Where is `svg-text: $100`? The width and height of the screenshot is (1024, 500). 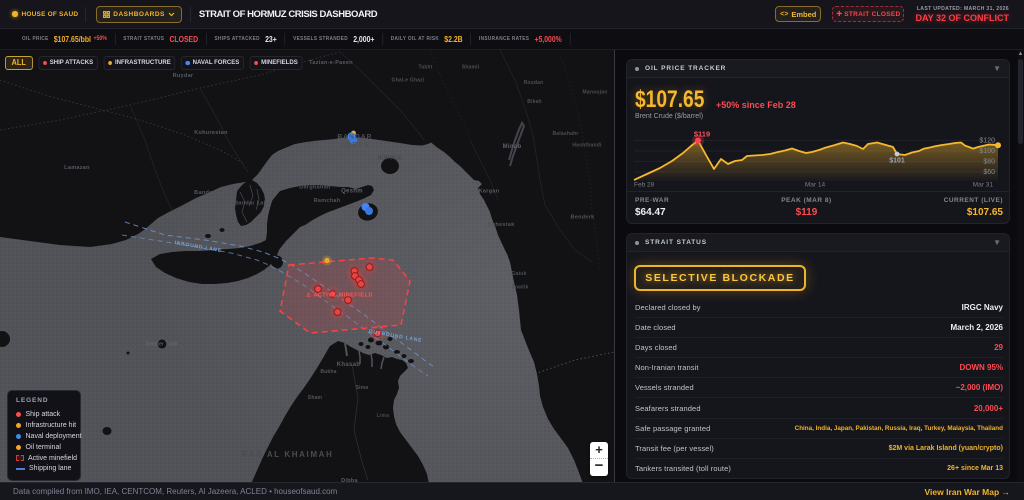 svg-text: $100 is located at coordinates (987, 151).